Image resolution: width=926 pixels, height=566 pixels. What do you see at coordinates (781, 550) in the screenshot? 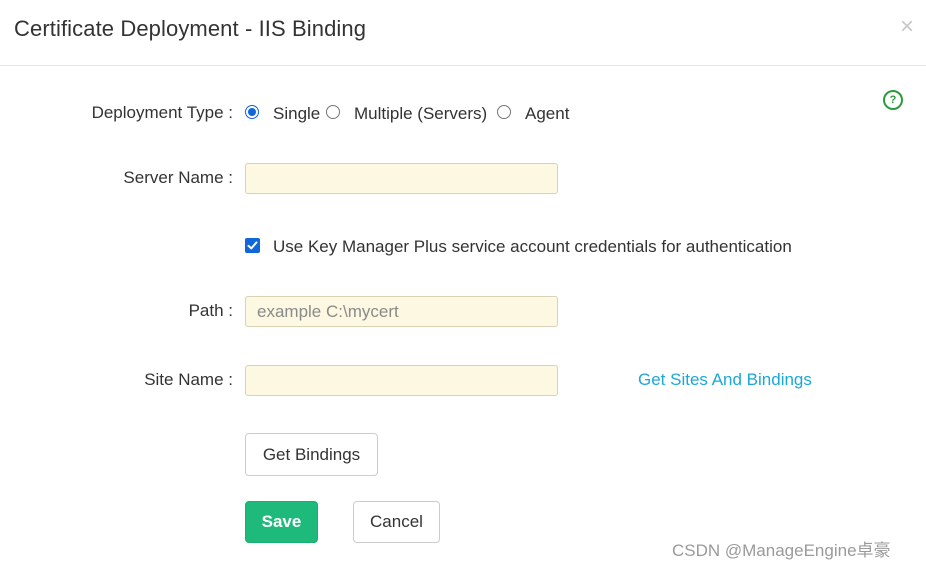
I see `watermark: CSDN @ManageEngine卓豪` at bounding box center [781, 550].